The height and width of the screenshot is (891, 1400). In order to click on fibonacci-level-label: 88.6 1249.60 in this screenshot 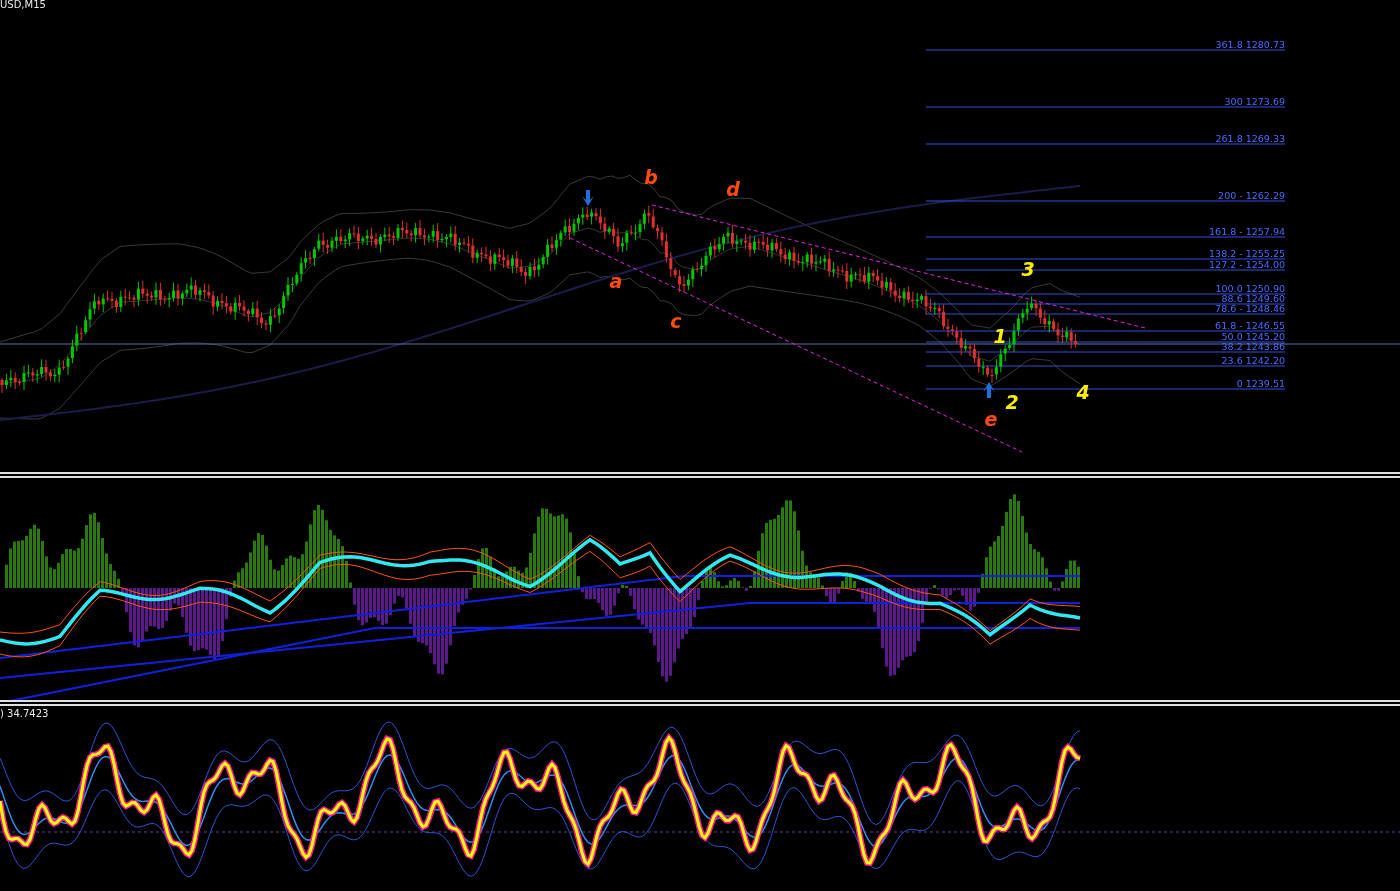, I will do `click(1253, 298)`.